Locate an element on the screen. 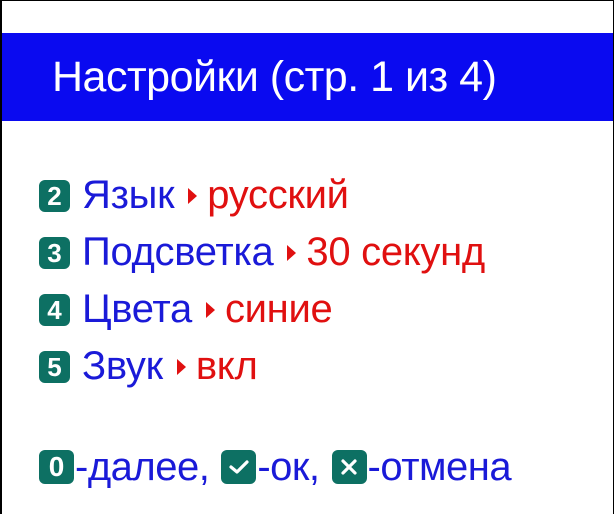  page-title: Настройки (стр. 1 из 4) is located at coordinates (274, 76).